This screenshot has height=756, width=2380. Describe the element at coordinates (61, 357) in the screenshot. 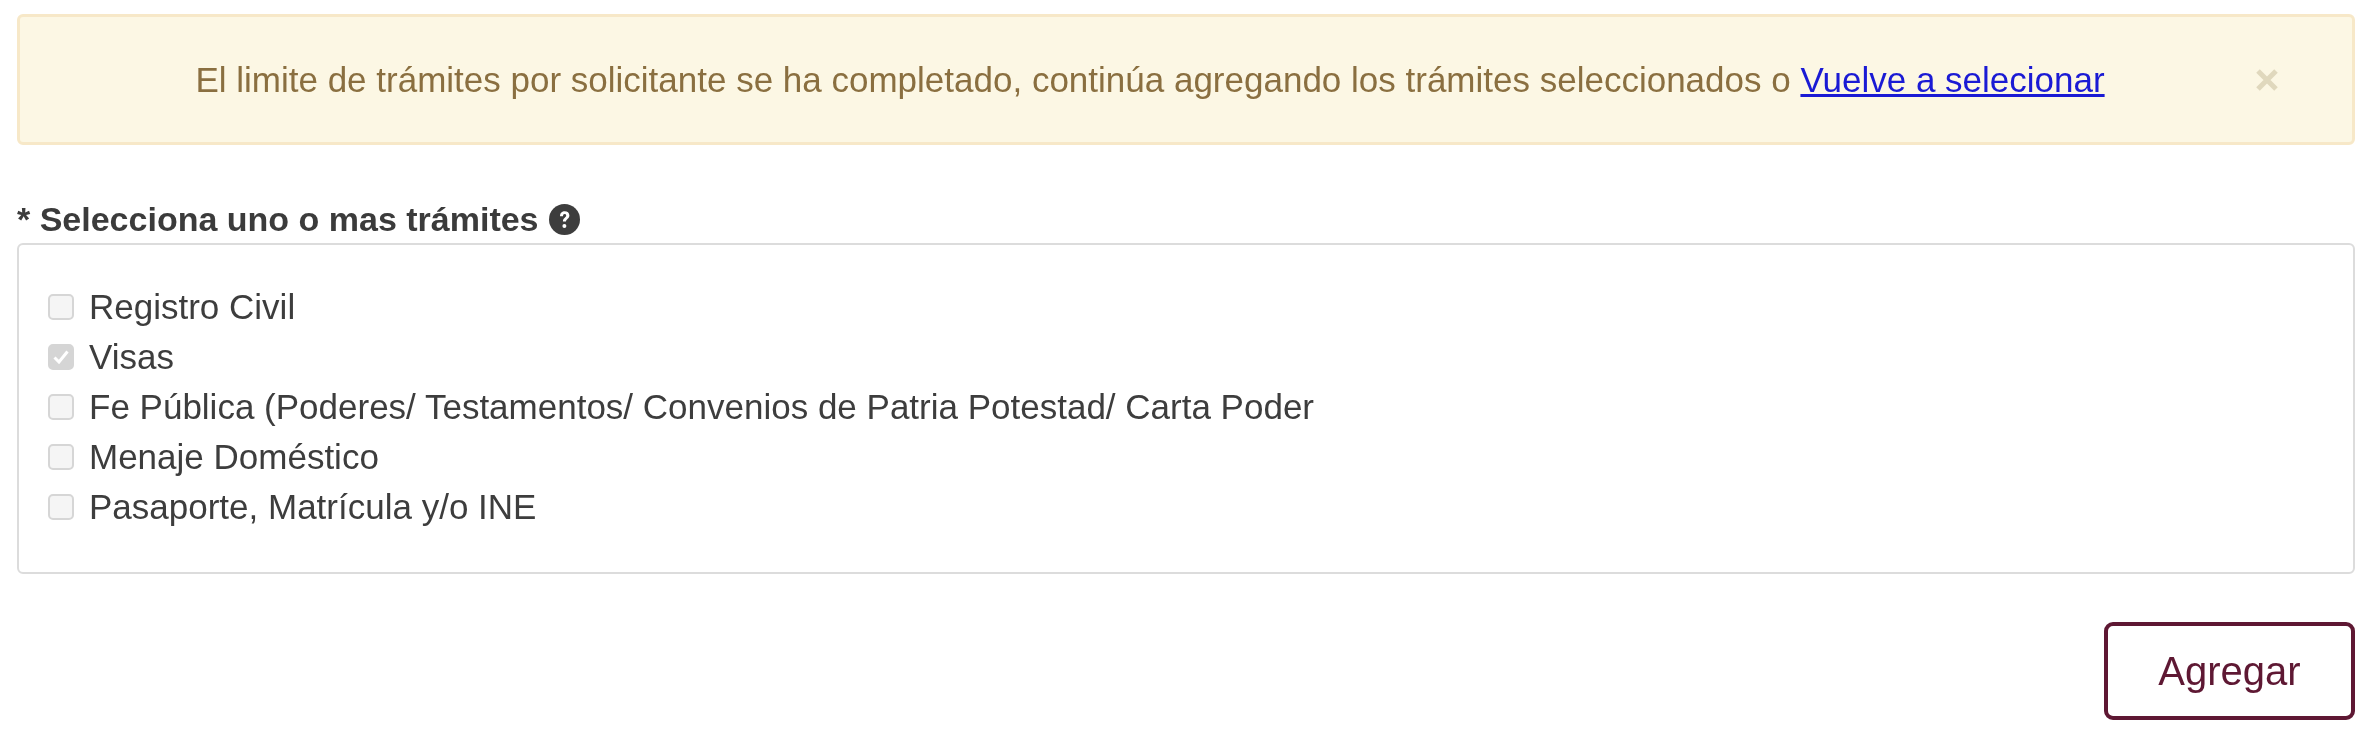

I see `check-icon` at that location.